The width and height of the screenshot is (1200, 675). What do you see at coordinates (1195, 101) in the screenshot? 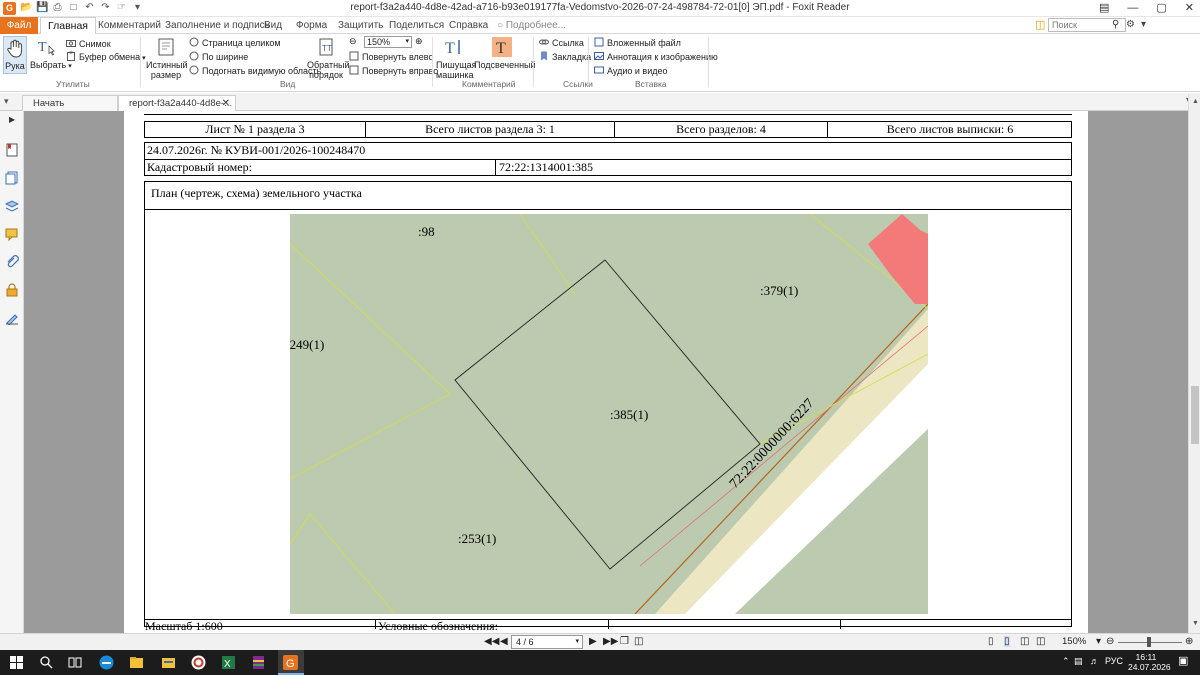
I see `scroll-up-icon: ▲` at bounding box center [1195, 101].